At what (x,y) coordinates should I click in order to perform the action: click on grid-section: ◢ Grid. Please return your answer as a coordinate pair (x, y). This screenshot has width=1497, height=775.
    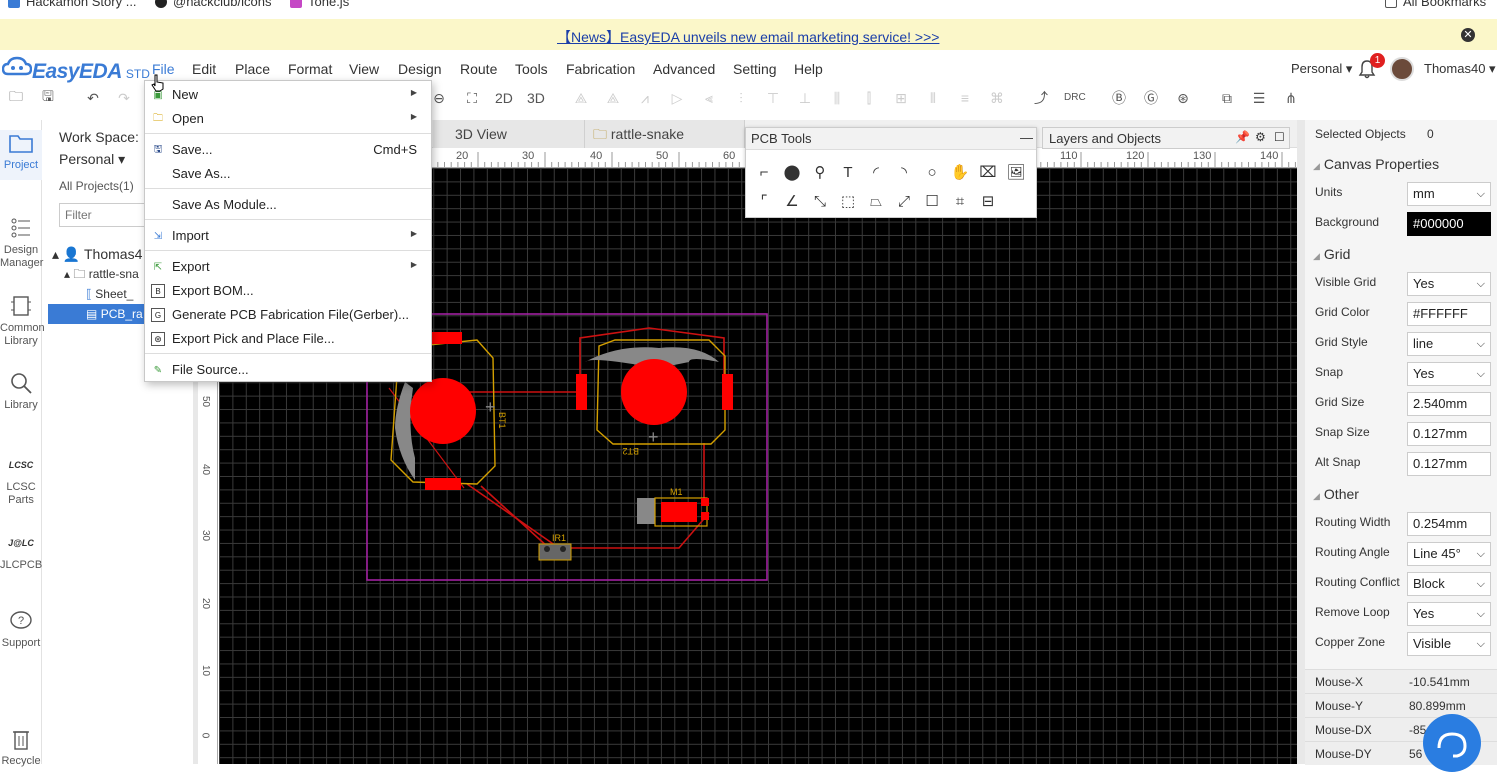
    Looking at the image, I should click on (1331, 254).